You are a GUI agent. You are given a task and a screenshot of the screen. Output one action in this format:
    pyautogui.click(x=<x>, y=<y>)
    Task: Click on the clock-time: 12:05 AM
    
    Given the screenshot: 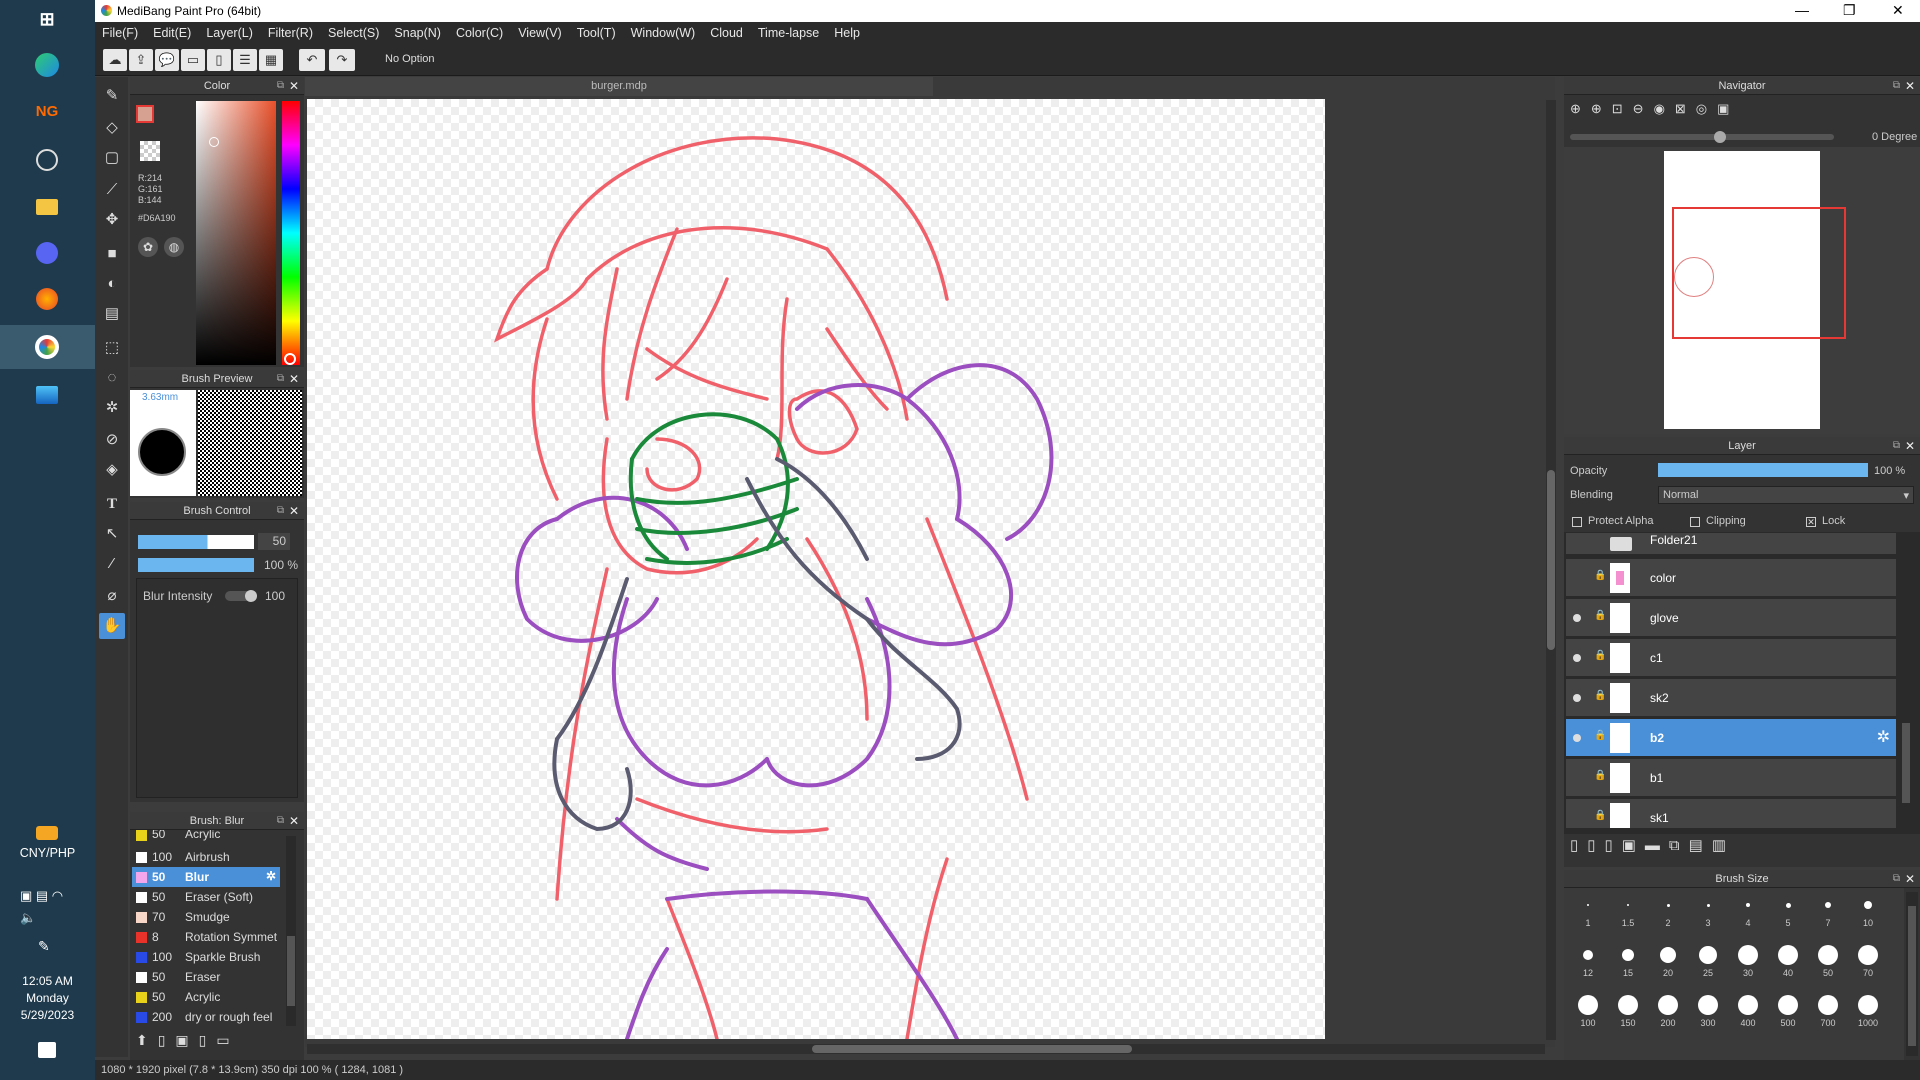 What is the action you would take?
    pyautogui.click(x=47, y=981)
    